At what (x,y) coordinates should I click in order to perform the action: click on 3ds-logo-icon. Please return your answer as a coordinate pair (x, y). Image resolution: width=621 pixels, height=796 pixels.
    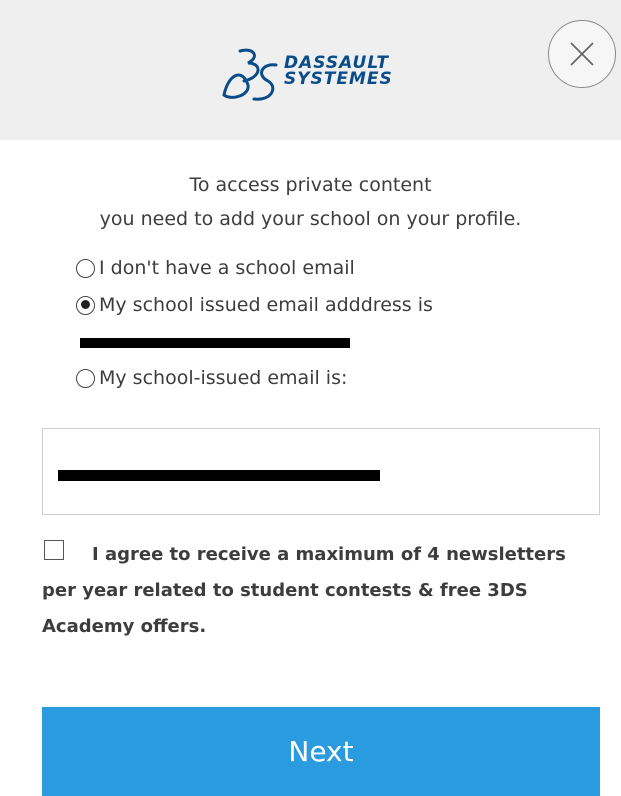
    Looking at the image, I should click on (250, 74).